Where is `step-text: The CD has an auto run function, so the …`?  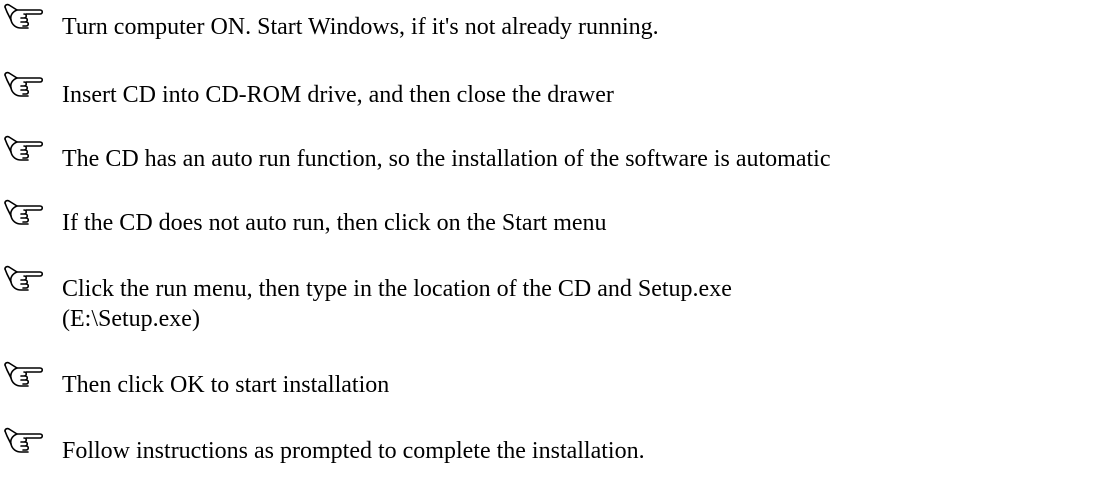 step-text: The CD has an auto run function, so the … is located at coordinates (446, 159).